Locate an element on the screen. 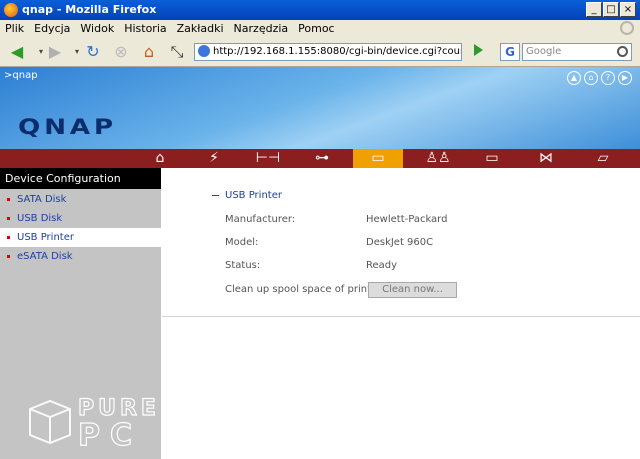 This screenshot has height=459, width=640. tab-folder-icon: ▭ is located at coordinates (492, 158).